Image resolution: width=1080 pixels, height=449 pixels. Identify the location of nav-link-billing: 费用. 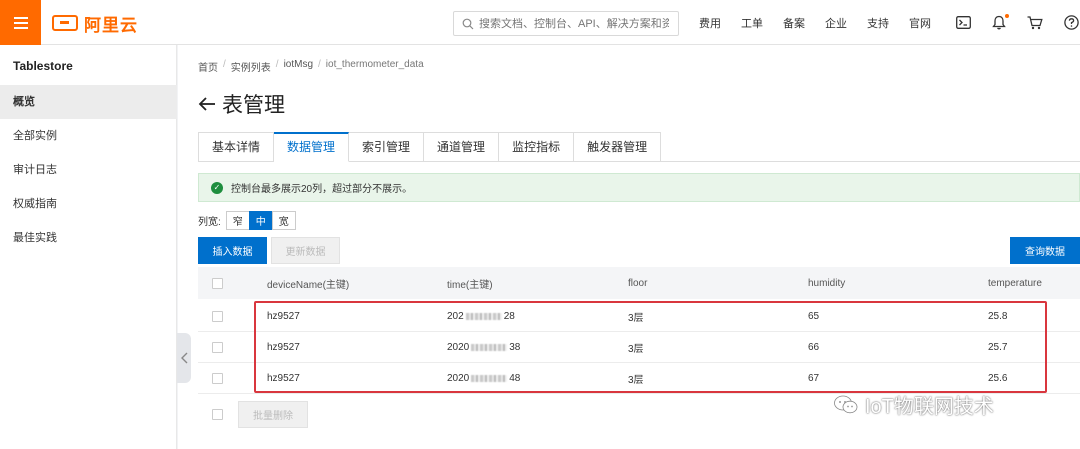
(710, 23).